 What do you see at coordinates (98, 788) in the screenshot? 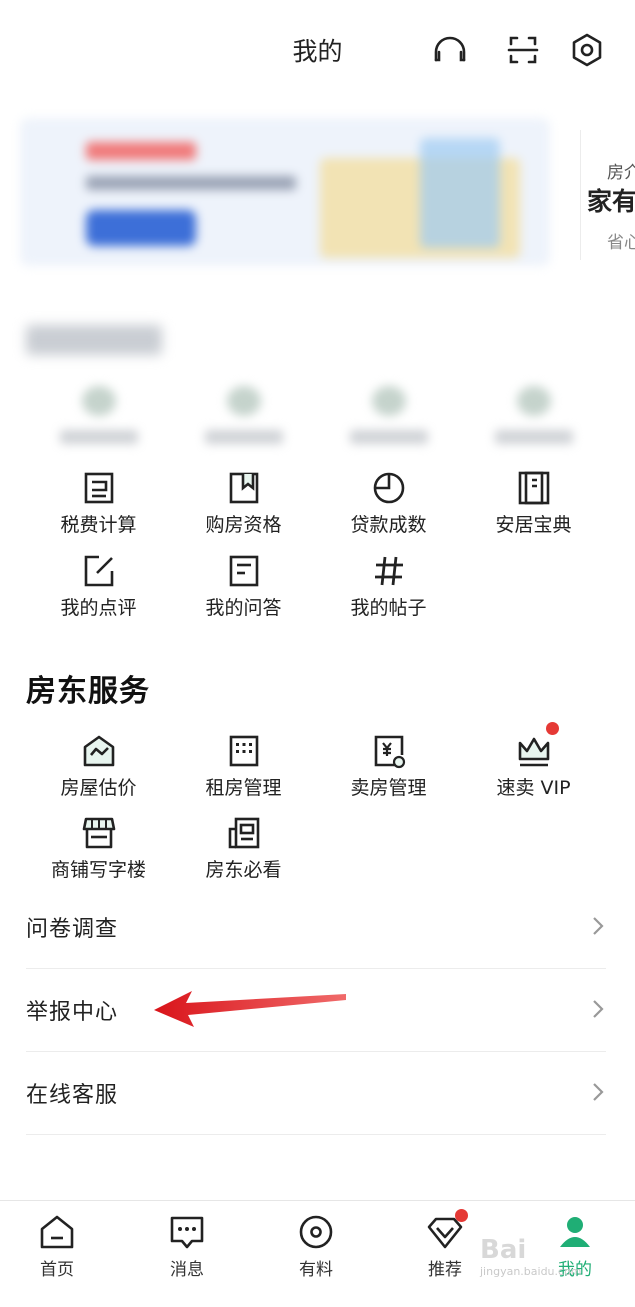
I see `landlord-label: 房屋估价` at bounding box center [98, 788].